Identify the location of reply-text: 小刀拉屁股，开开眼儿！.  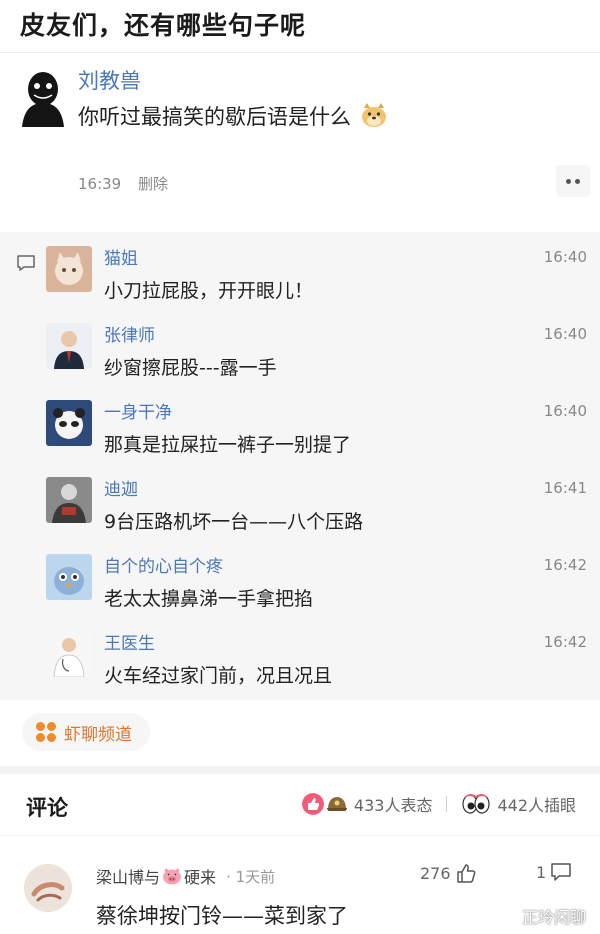
(209, 291).